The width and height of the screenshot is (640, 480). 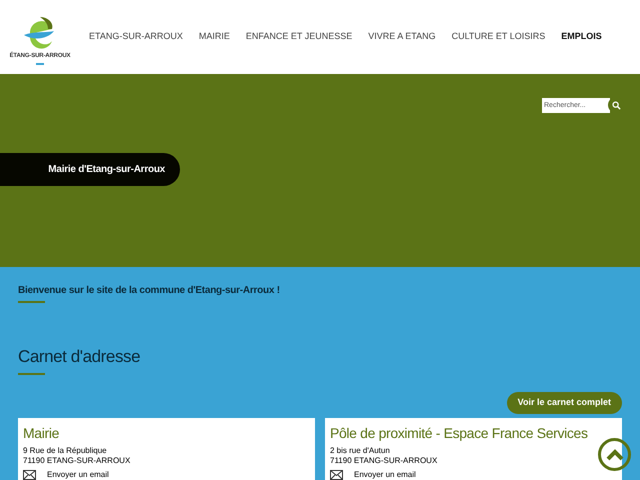 What do you see at coordinates (106, 170) in the screenshot?
I see `page-title: Mairie d'Etang-sur-Arroux` at bounding box center [106, 170].